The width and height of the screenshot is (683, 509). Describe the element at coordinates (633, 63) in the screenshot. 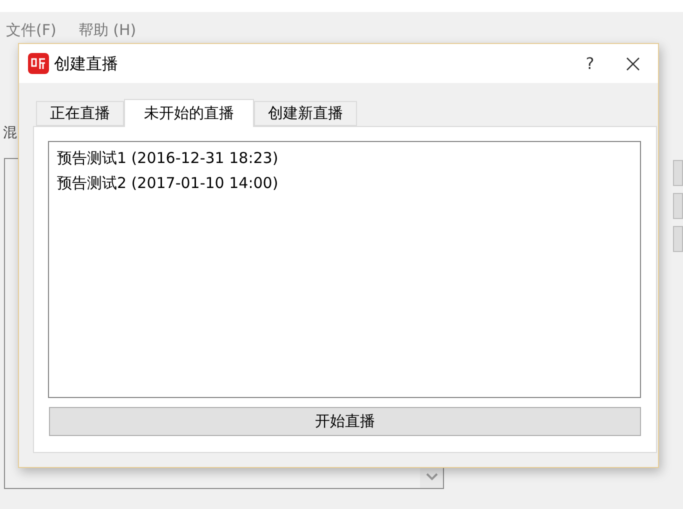

I see `close-icon` at that location.